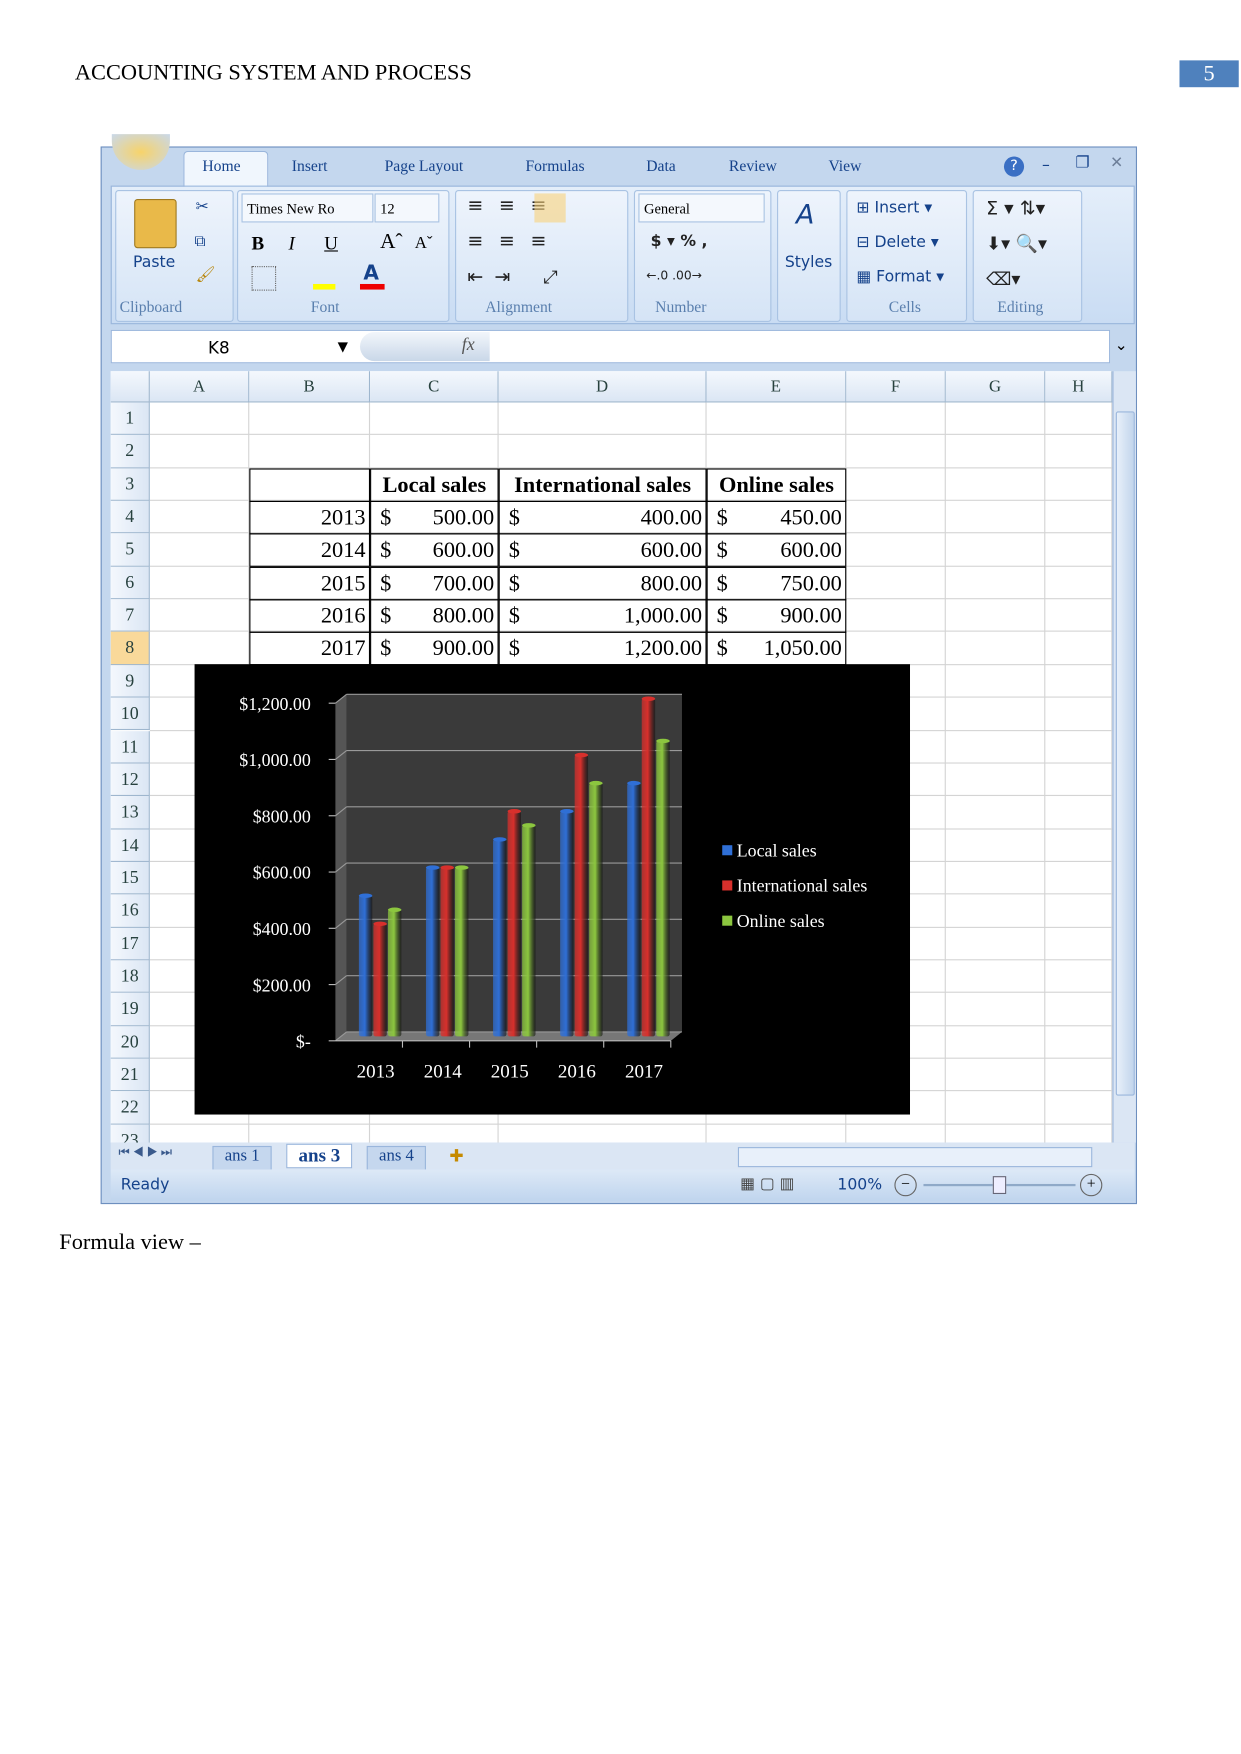 The width and height of the screenshot is (1241, 1754). What do you see at coordinates (1083, 163) in the screenshot?
I see `restore-icon: ❐` at bounding box center [1083, 163].